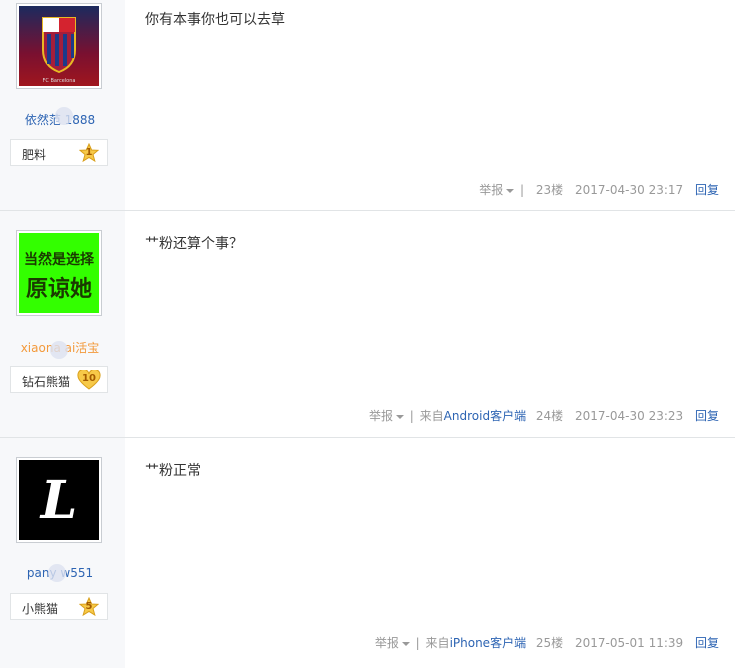  Describe the element at coordinates (485, 416) in the screenshot. I see `client-source-link: Android客户端` at that location.